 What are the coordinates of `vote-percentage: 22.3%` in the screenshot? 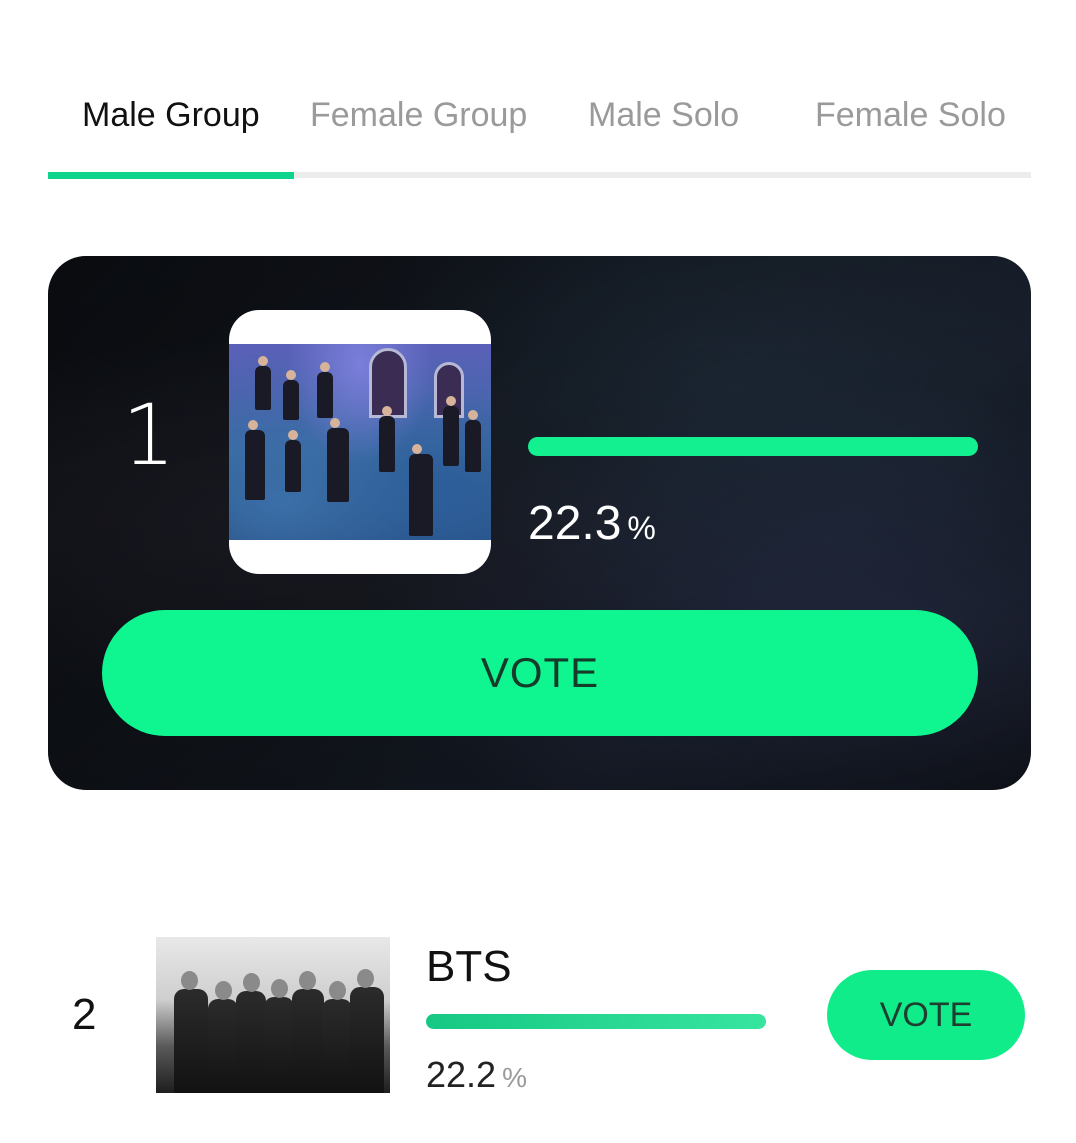 It's located at (592, 523).